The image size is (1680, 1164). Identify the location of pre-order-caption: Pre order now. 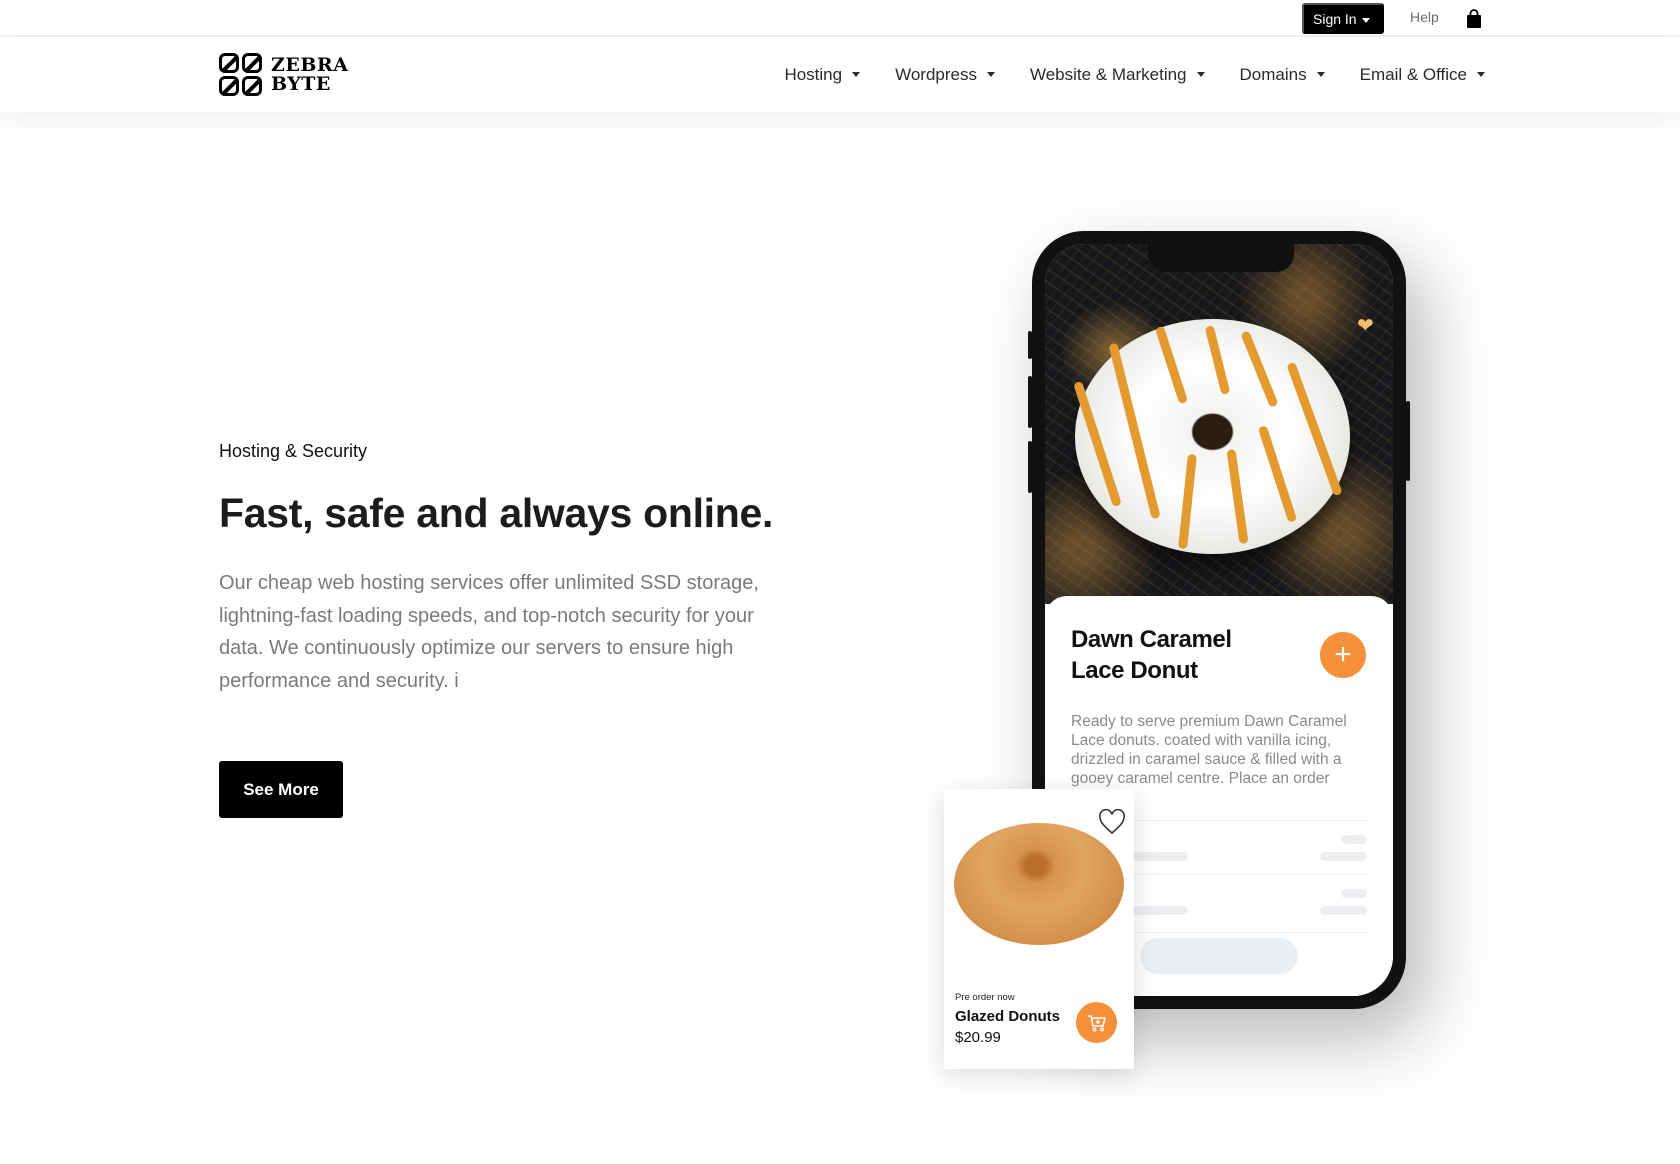
(985, 997).